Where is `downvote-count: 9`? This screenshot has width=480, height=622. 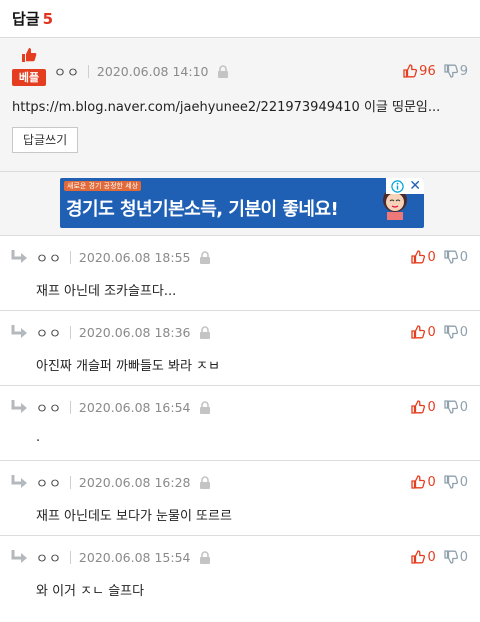 downvote-count: 9 is located at coordinates (463, 71).